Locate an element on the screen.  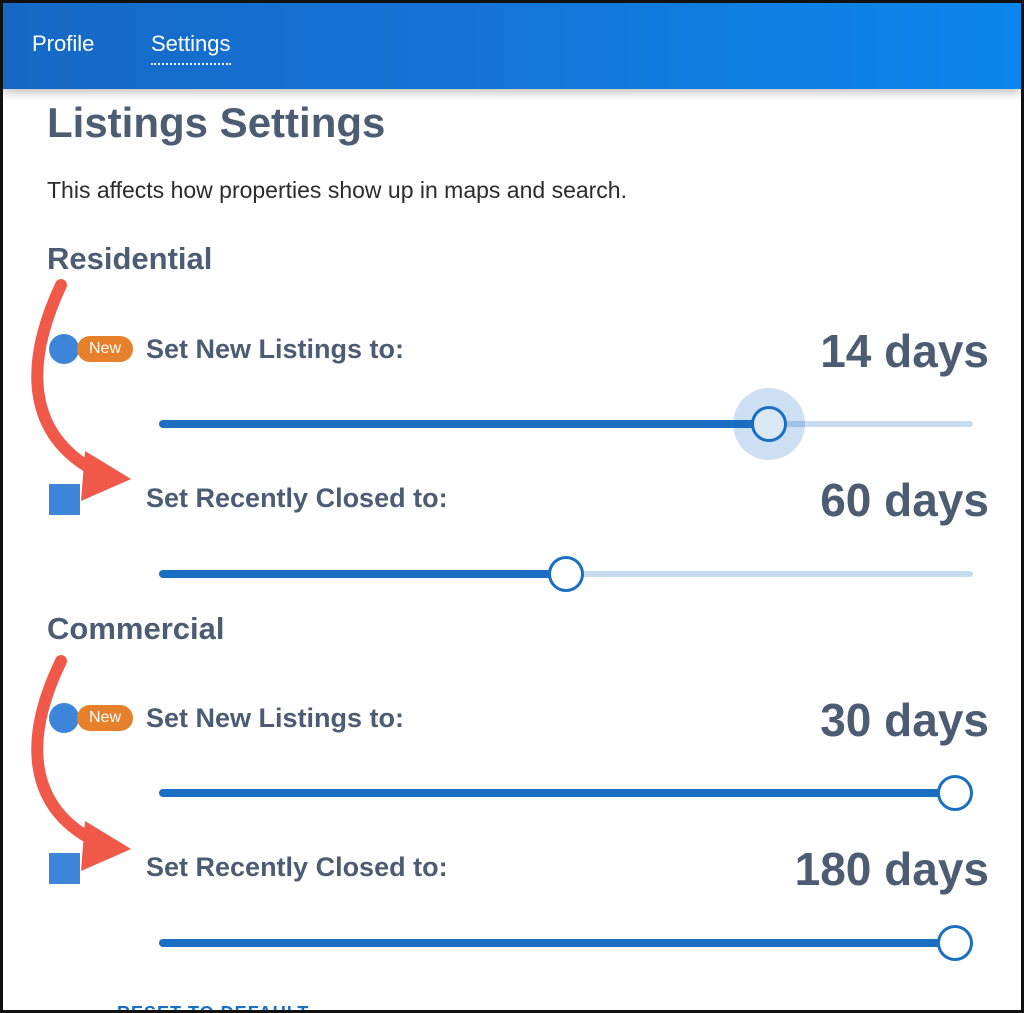
top-navigation-bar: Profile Settings is located at coordinates (512, 46).